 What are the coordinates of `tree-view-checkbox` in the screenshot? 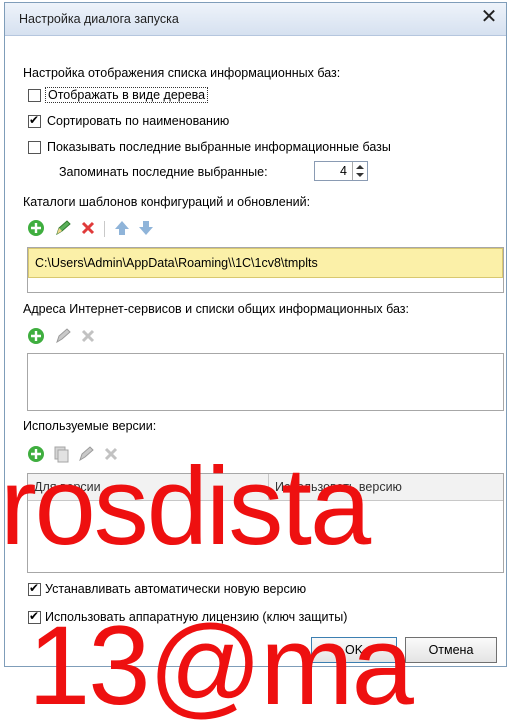 It's located at (34, 95).